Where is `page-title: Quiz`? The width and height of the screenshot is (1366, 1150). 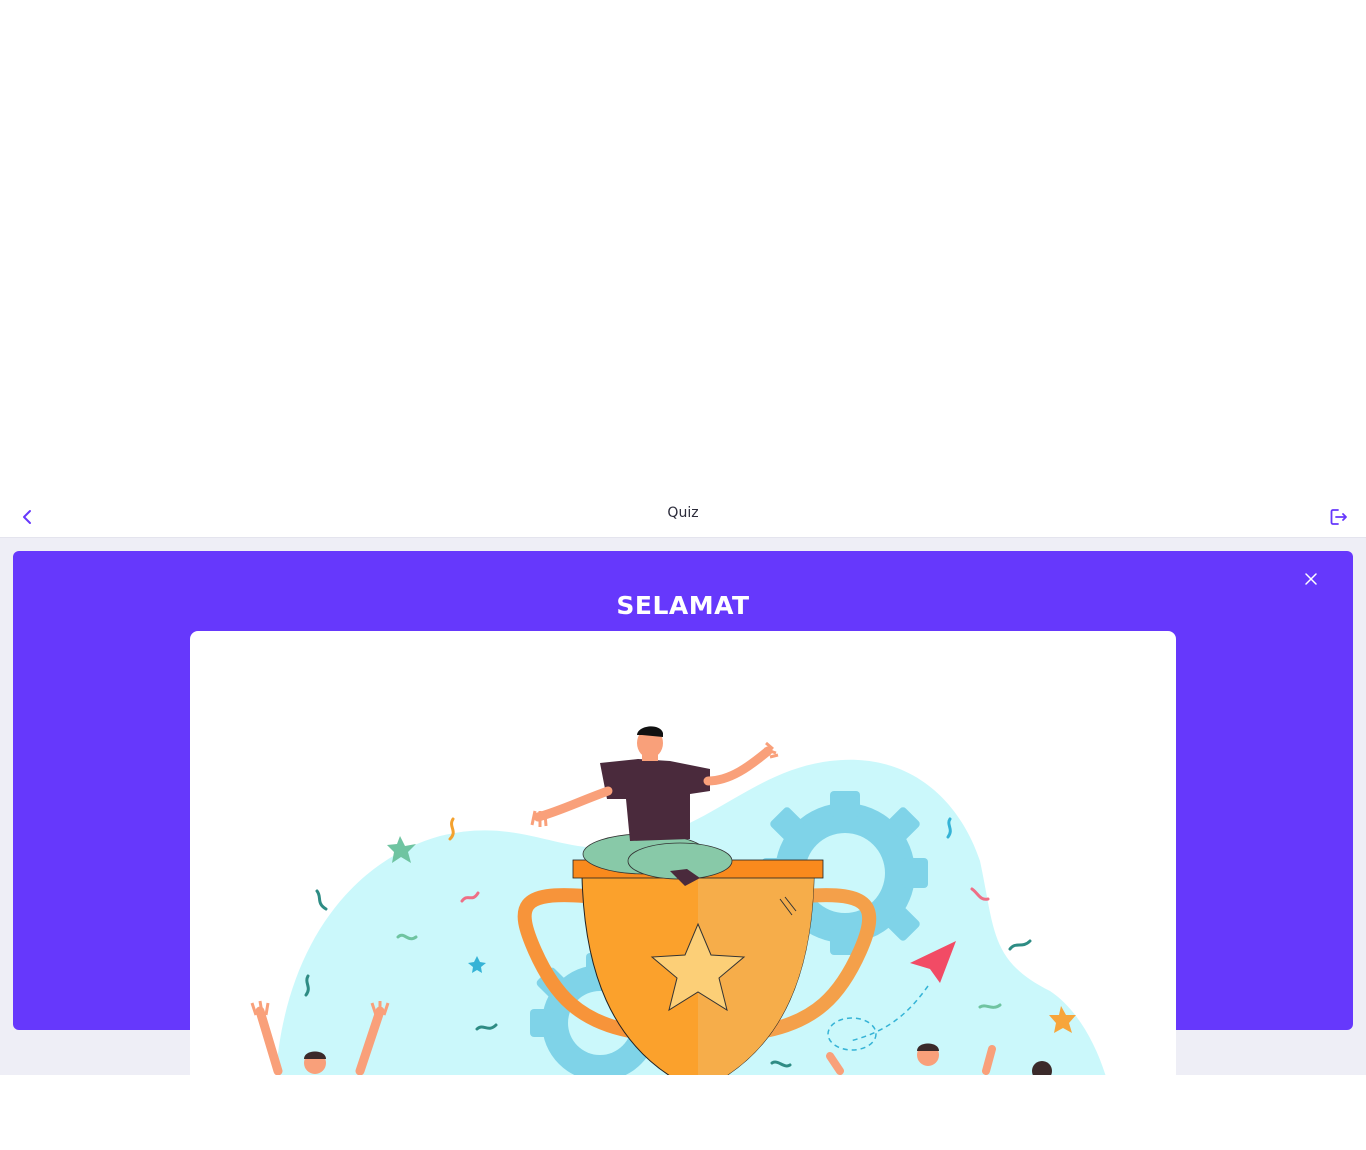 page-title: Quiz is located at coordinates (683, 513).